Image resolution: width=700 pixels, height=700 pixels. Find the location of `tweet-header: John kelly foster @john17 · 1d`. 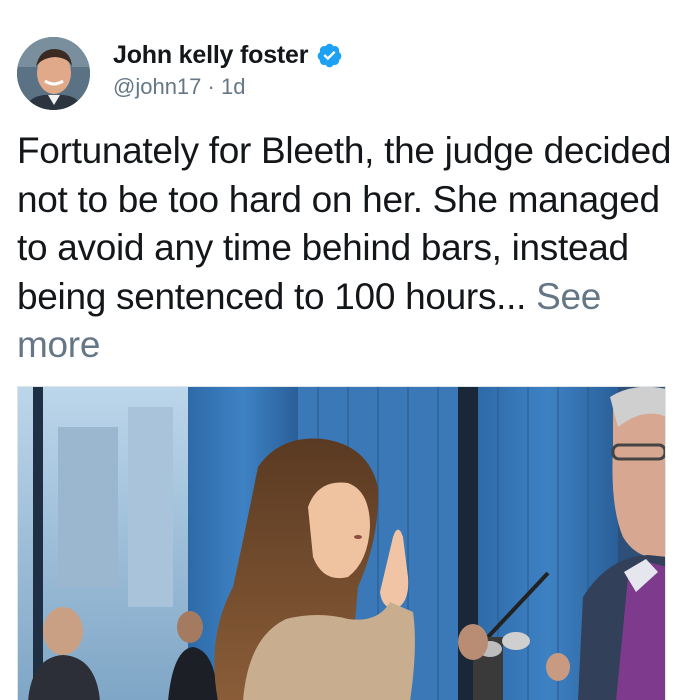

tweet-header: John kelly foster @john17 · 1d is located at coordinates (347, 74).